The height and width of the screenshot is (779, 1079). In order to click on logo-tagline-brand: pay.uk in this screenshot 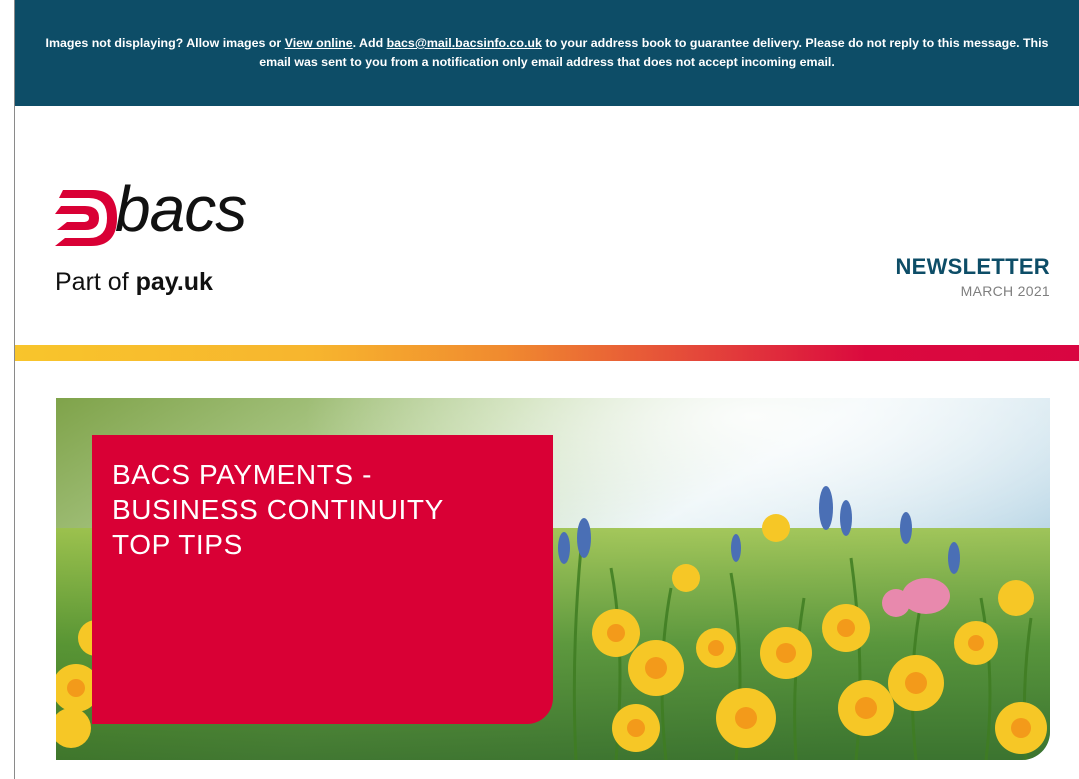, I will do `click(174, 282)`.